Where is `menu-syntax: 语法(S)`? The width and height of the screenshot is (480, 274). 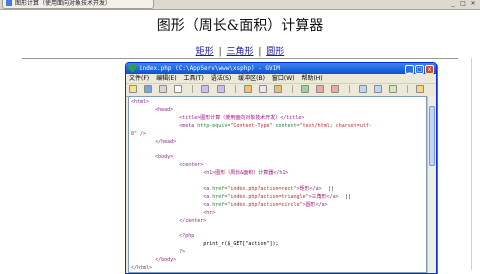 menu-syntax: 语法(S) is located at coordinates (221, 78).